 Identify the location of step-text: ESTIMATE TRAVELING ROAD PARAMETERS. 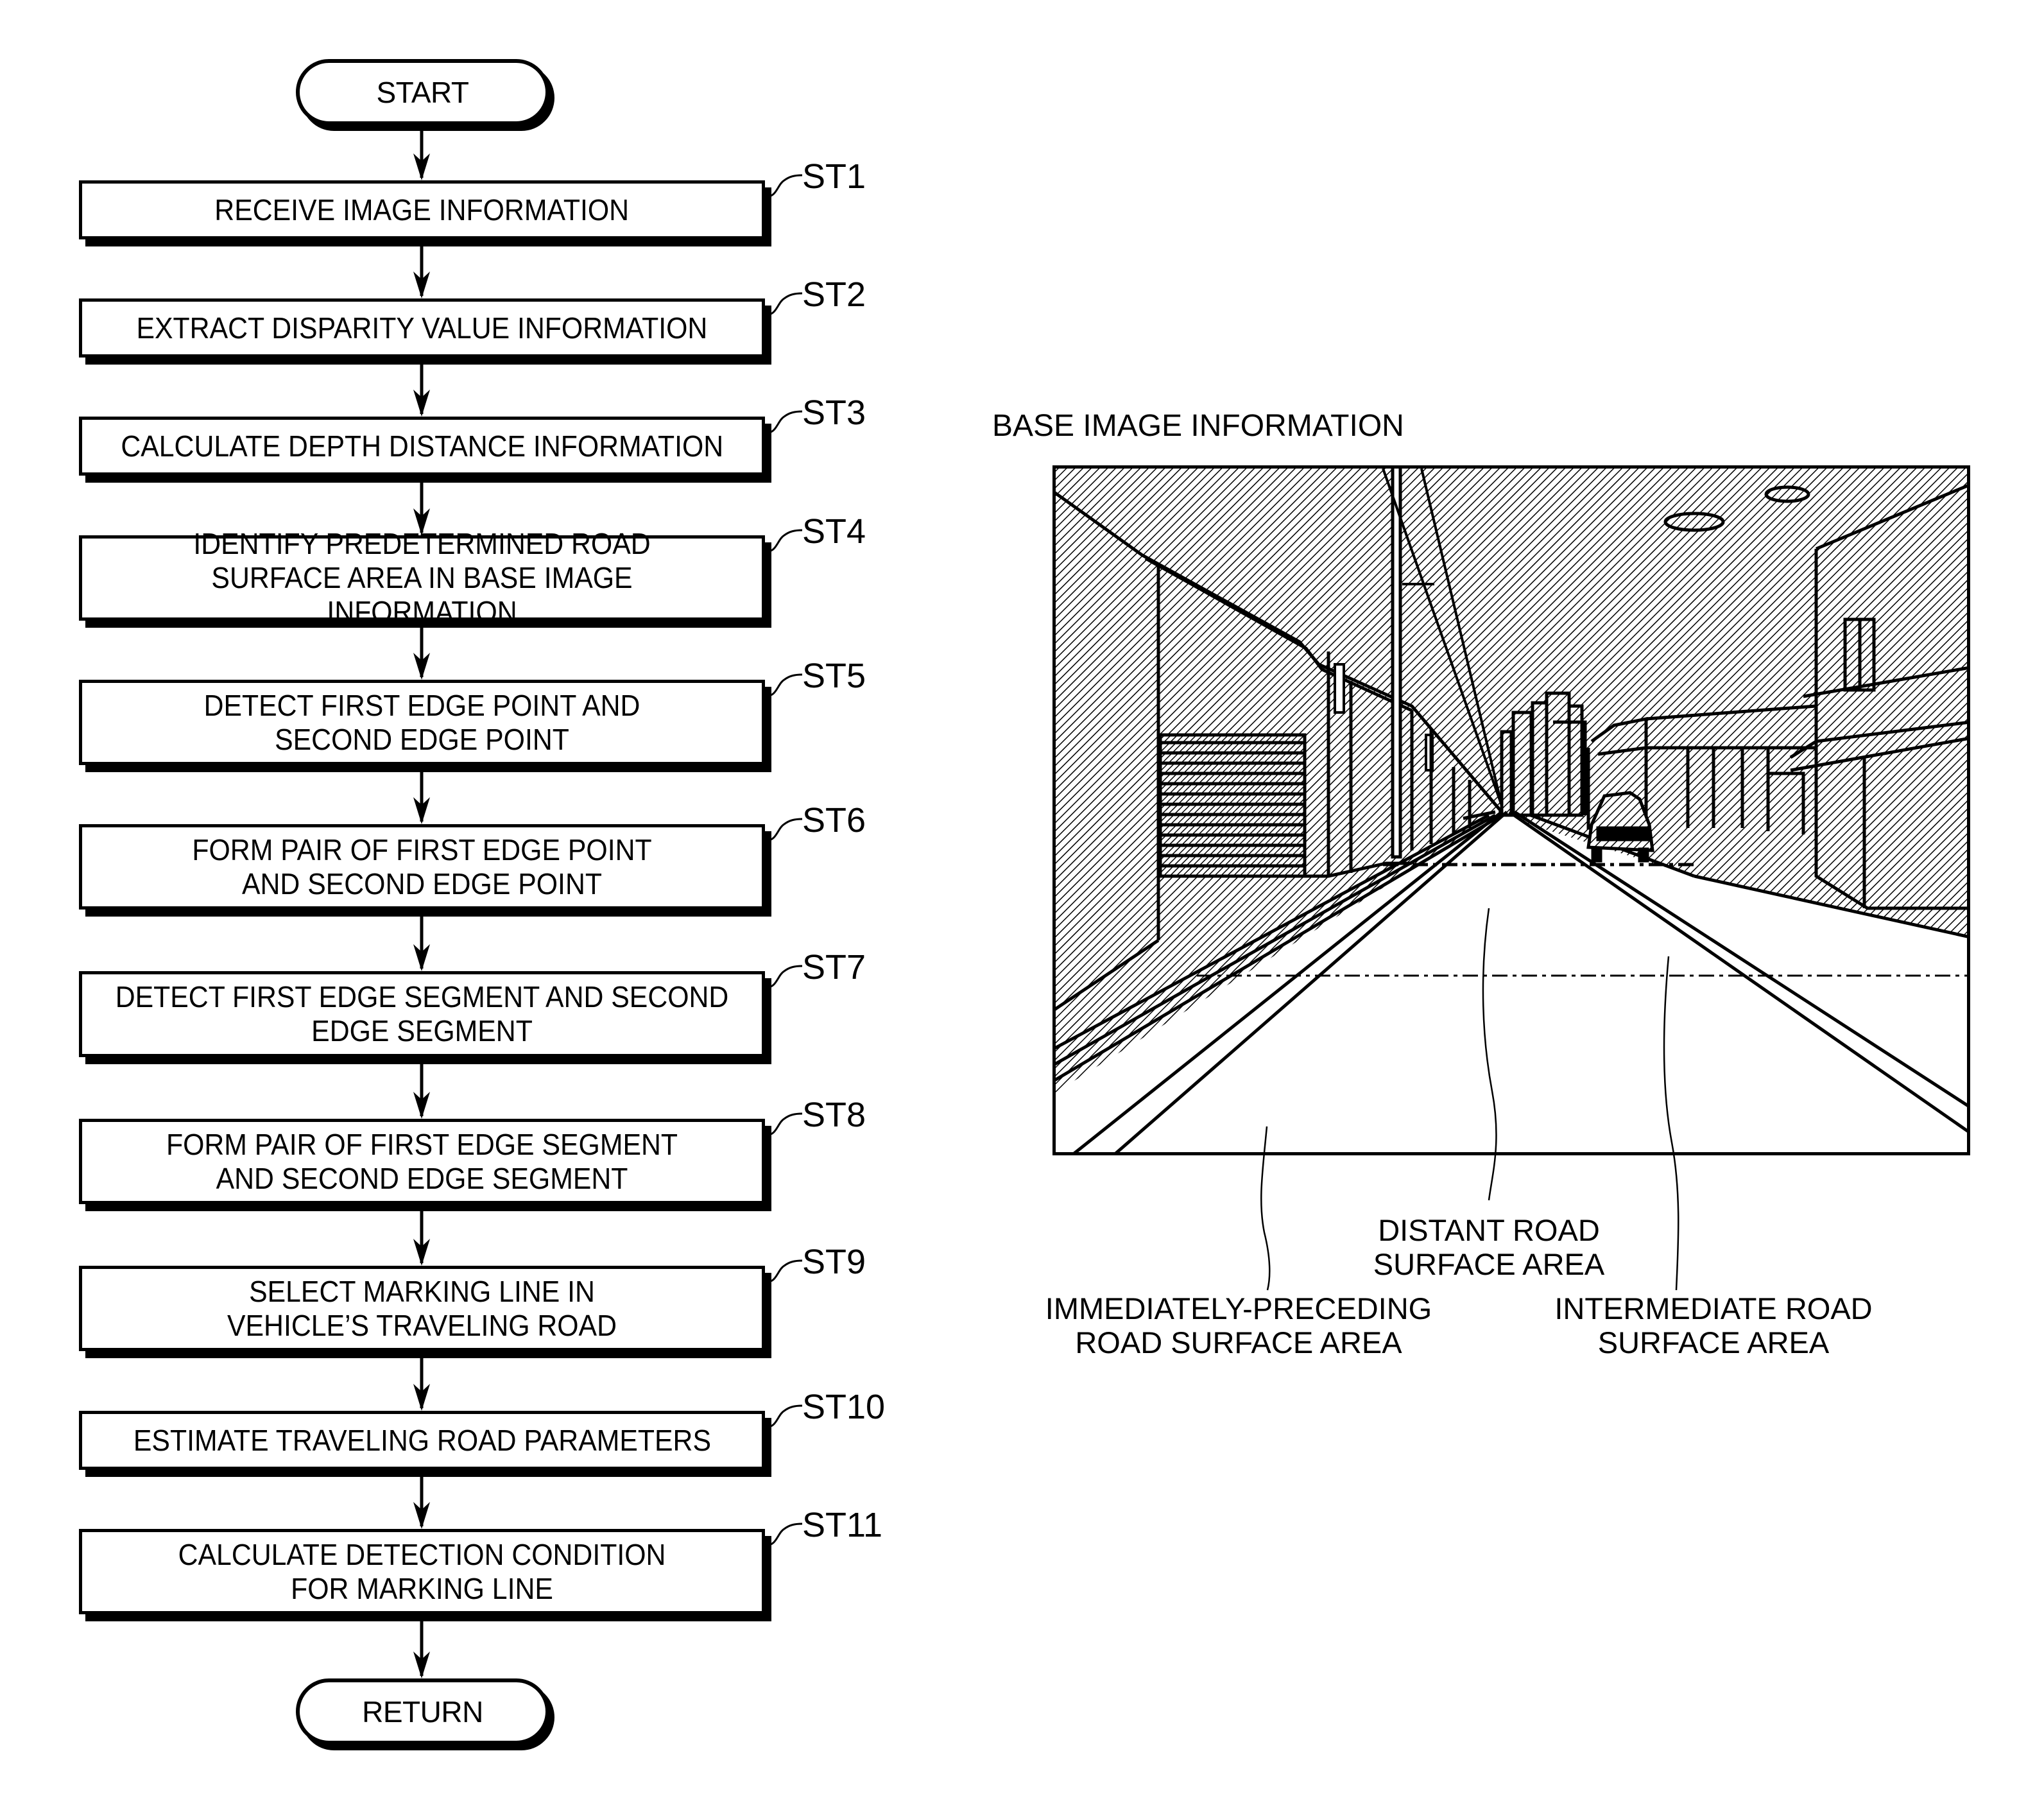
(422, 1440).